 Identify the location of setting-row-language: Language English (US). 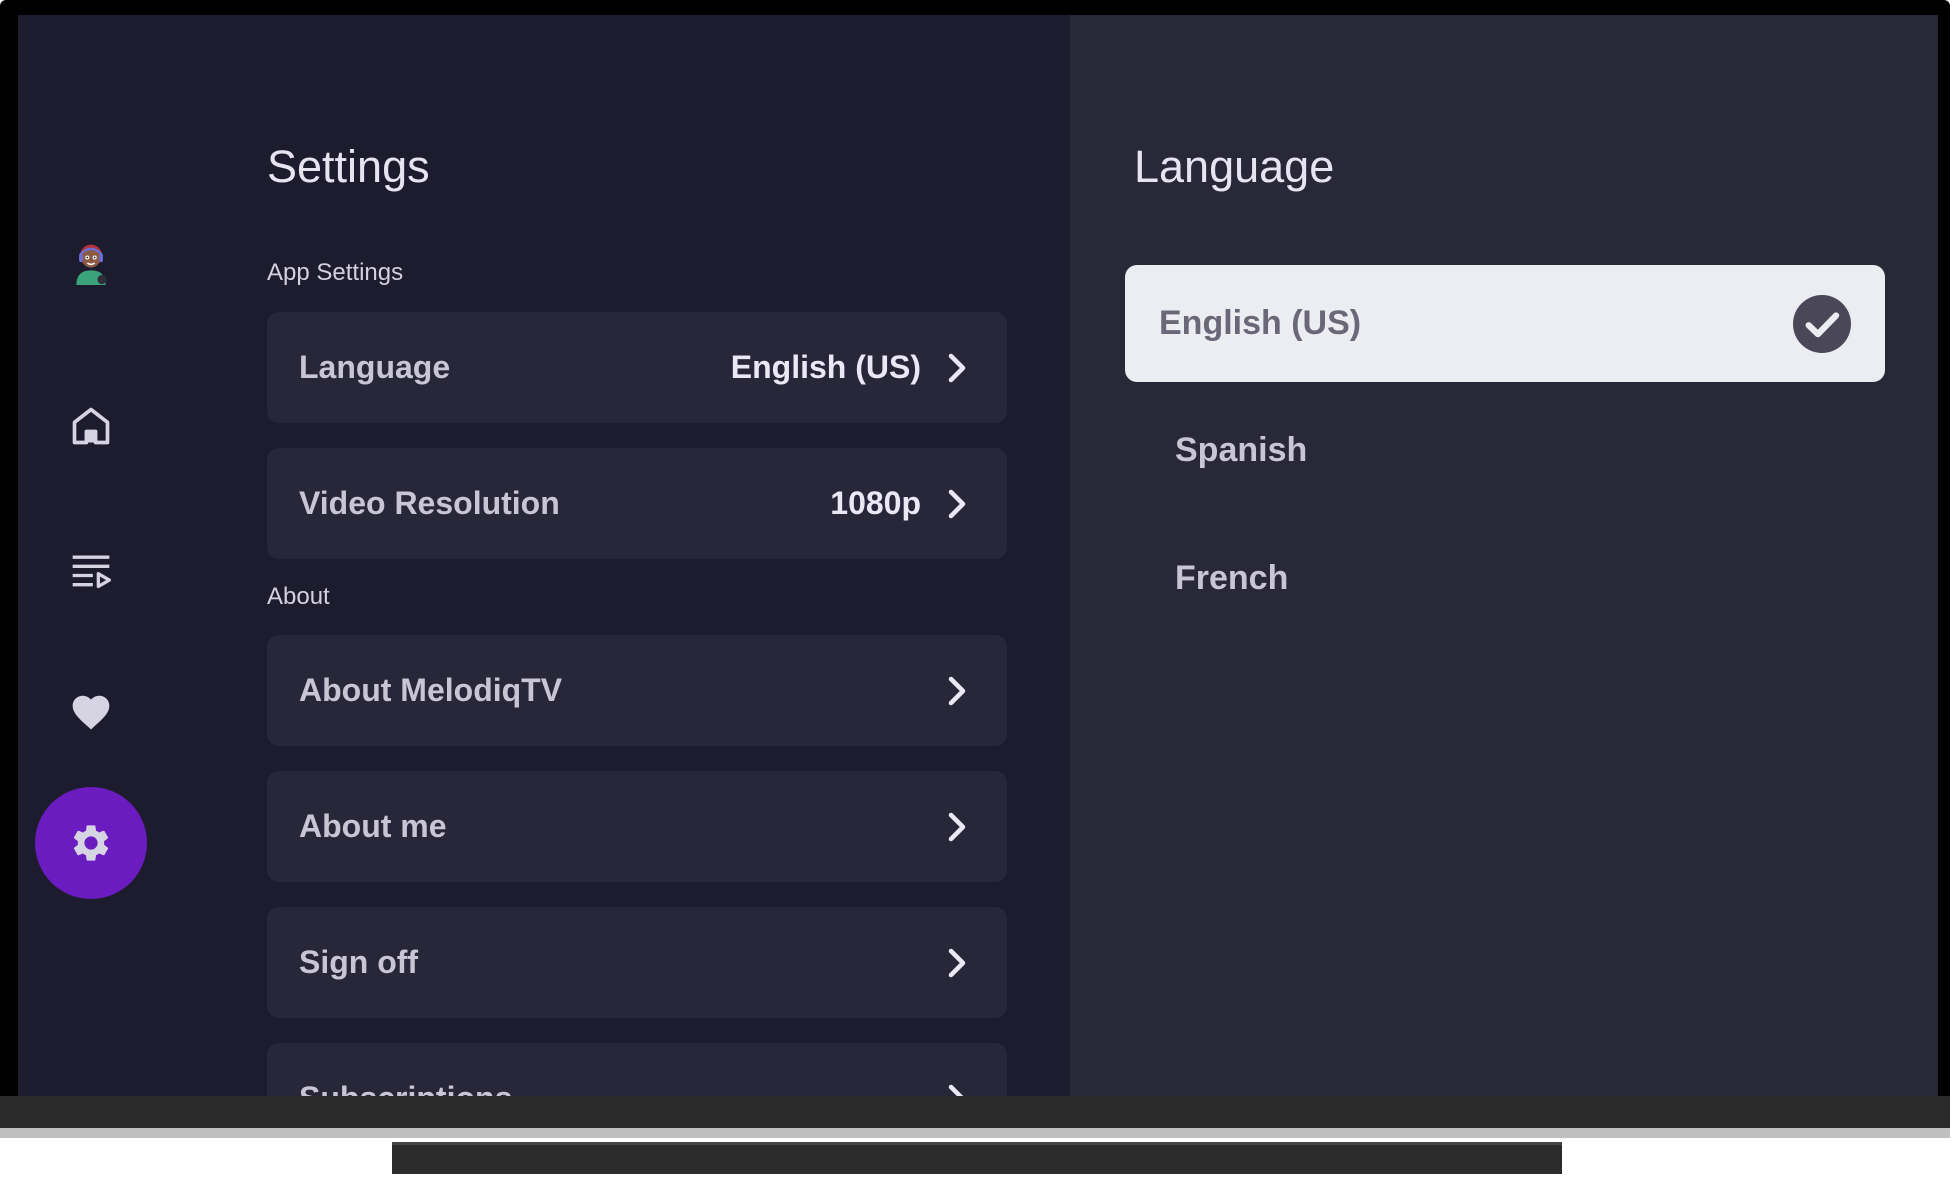
(637, 367).